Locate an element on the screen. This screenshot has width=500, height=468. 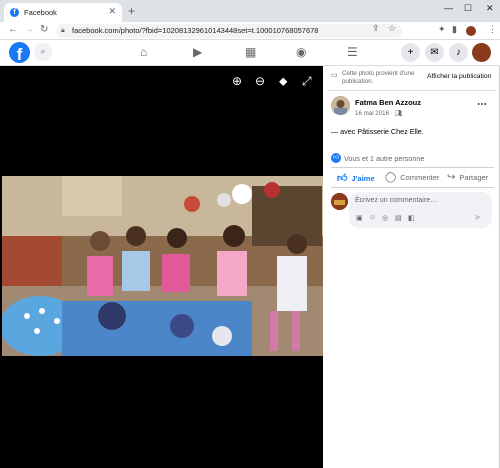
author-name: Fatma Ben Azzouz is located at coordinates (388, 102).